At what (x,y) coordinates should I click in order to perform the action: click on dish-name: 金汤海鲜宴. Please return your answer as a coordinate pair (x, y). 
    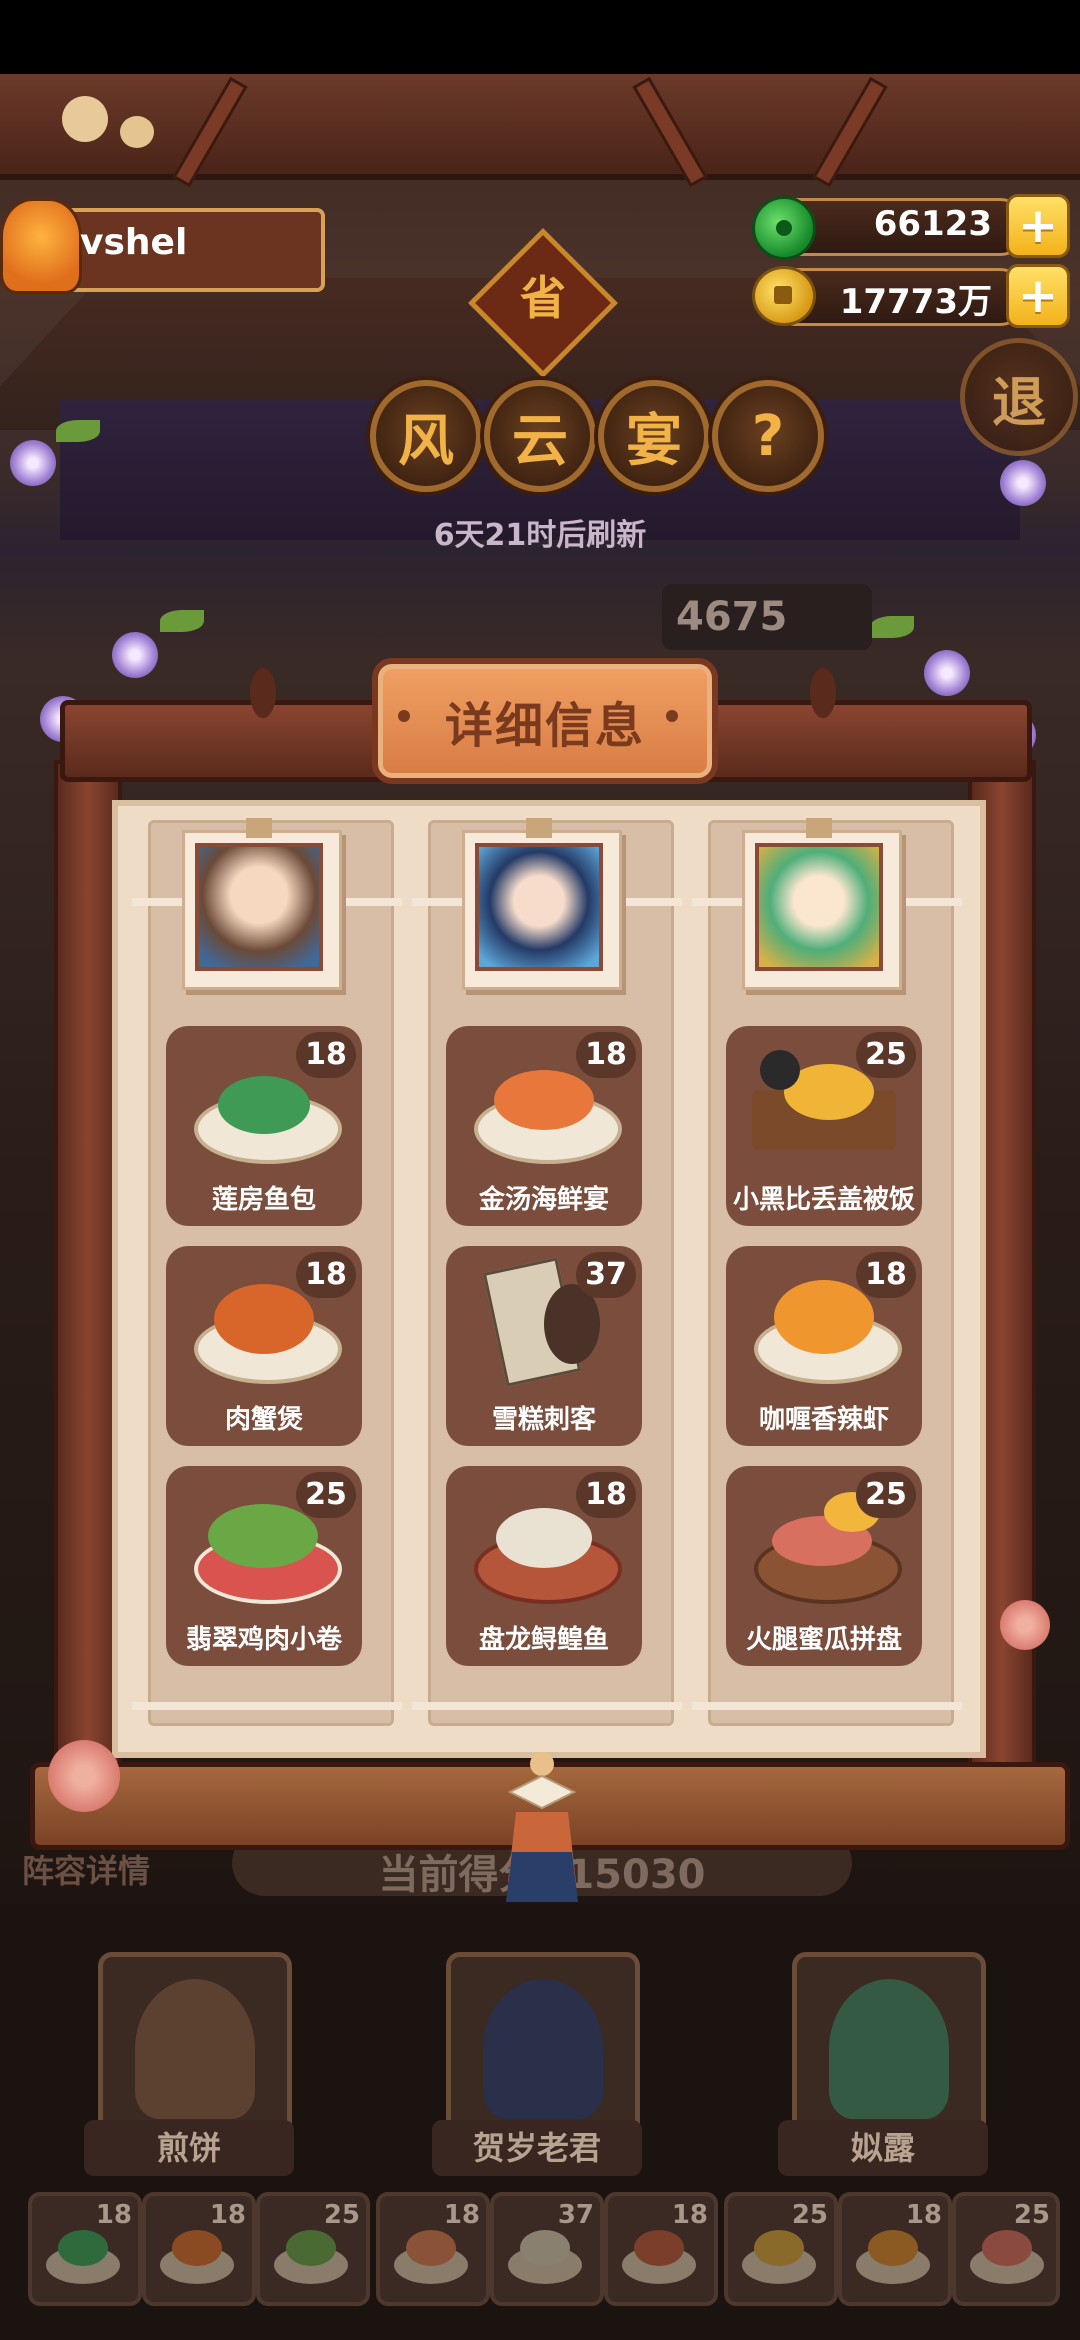
    Looking at the image, I should click on (543, 1200).